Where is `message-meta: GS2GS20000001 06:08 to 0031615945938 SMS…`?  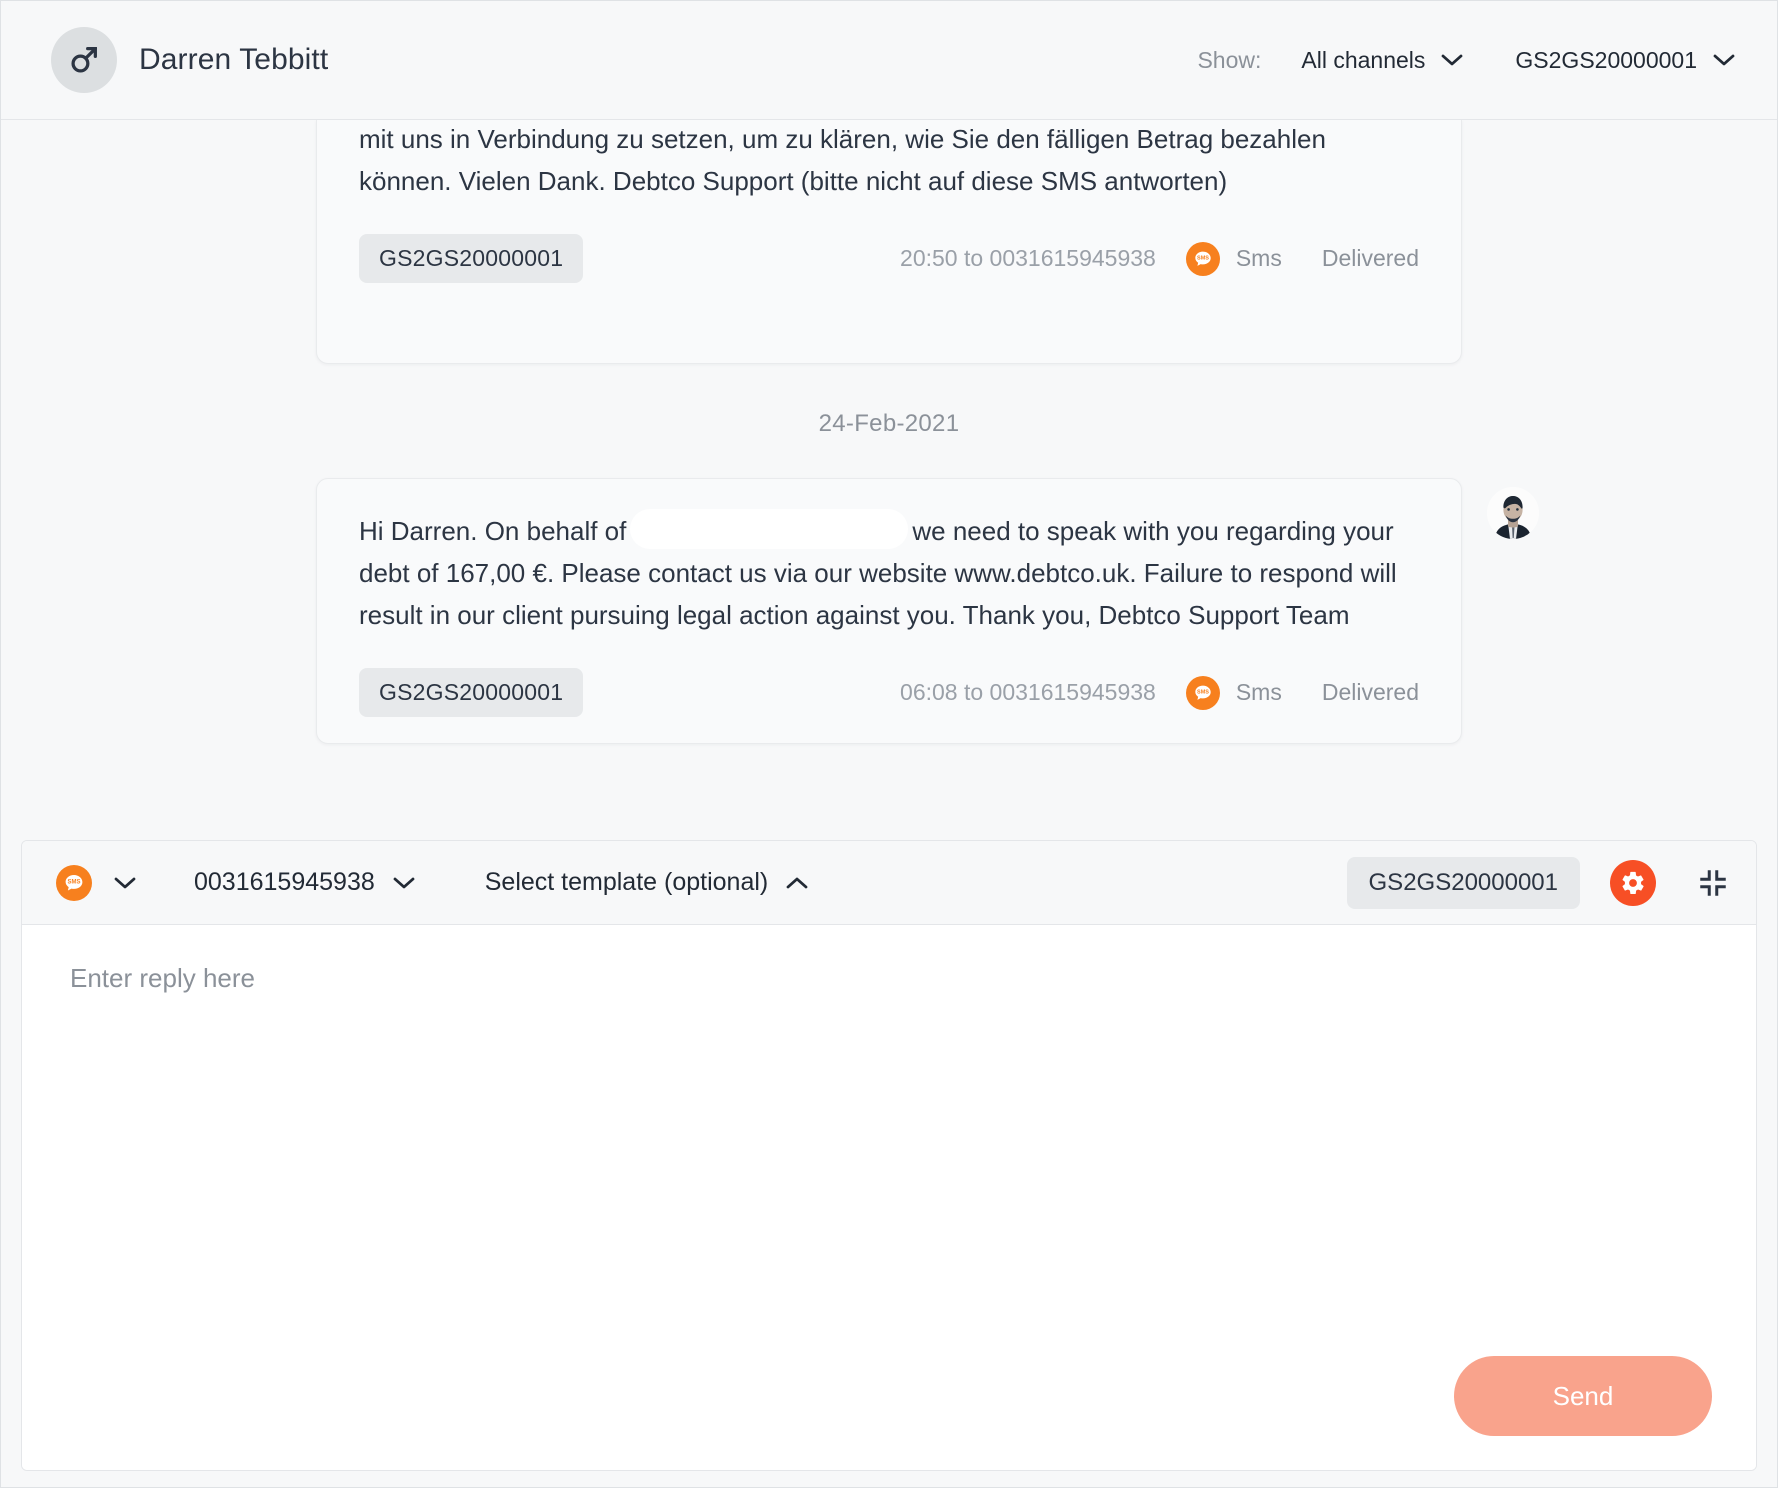
message-meta: GS2GS20000001 06:08 to 0031615945938 SMS… is located at coordinates (889, 693).